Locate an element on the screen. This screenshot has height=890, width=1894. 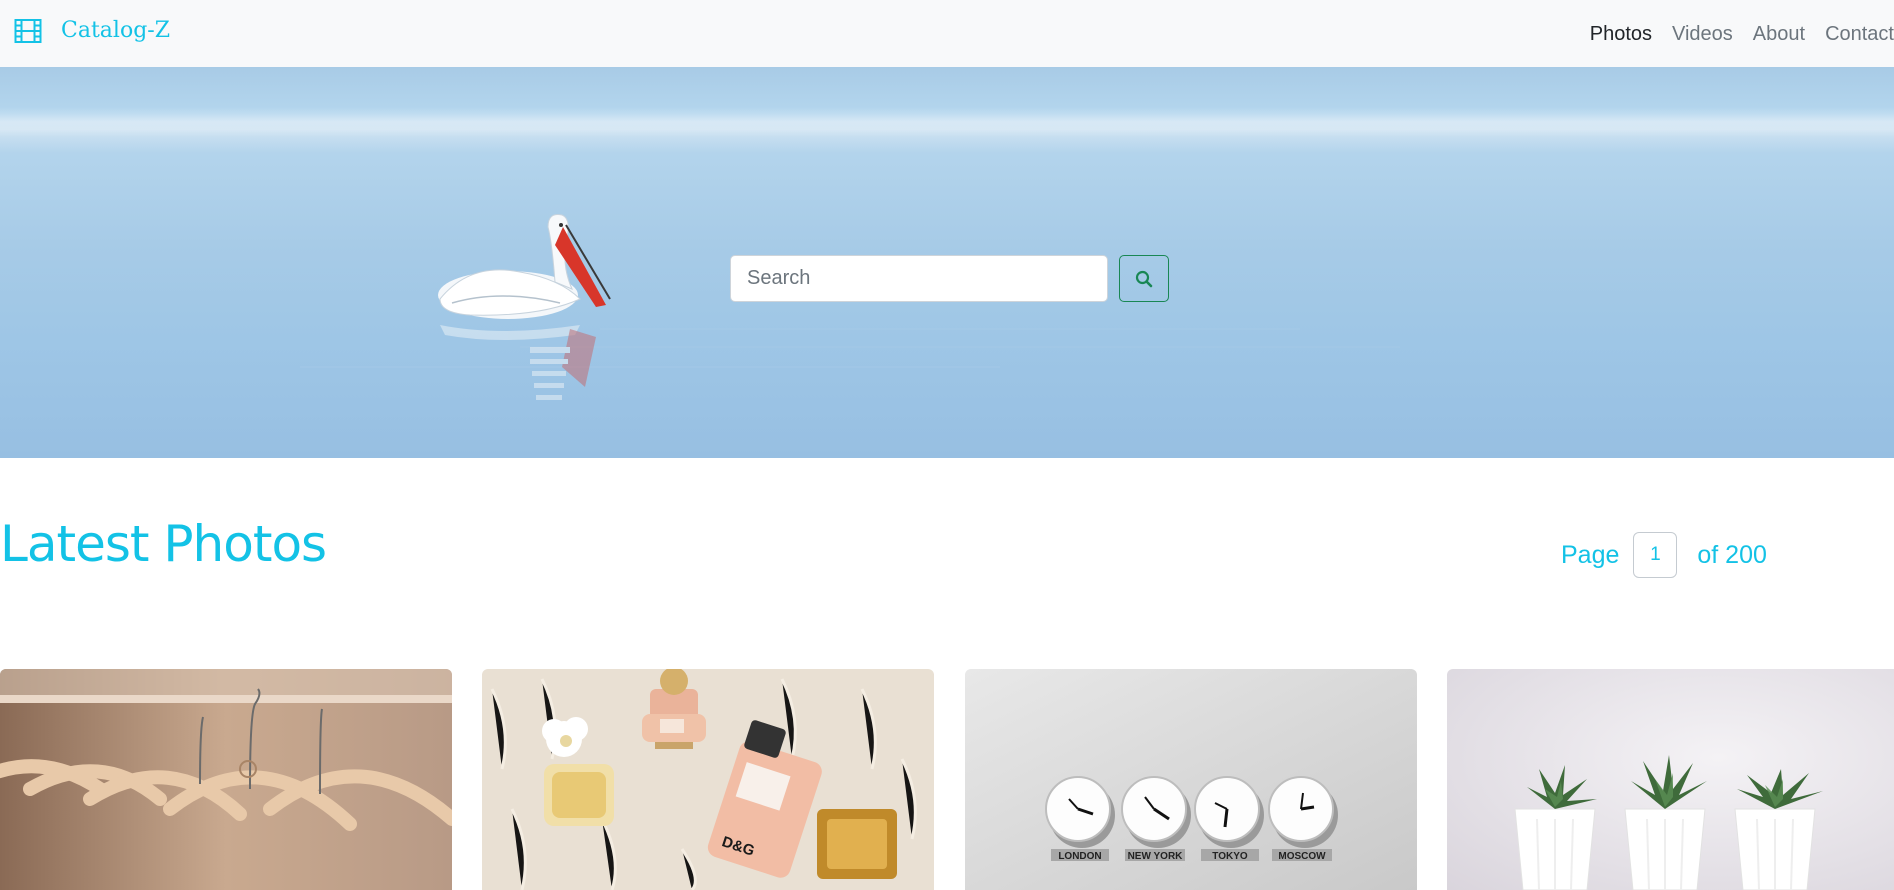
perfumes-image: D&G is located at coordinates (708, 779).